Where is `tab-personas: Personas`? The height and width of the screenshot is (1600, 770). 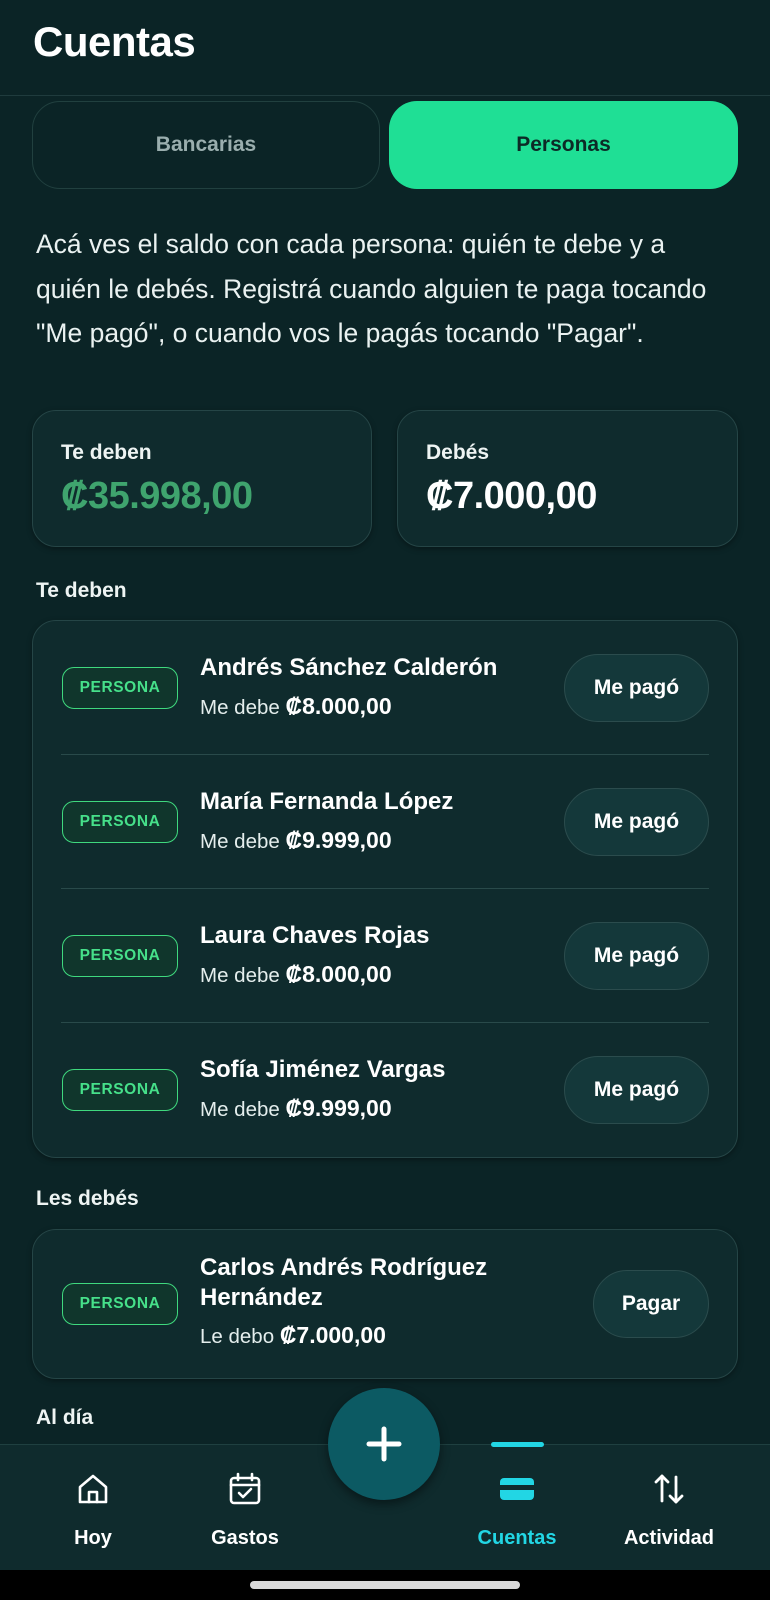
tab-personas: Personas is located at coordinates (563, 145).